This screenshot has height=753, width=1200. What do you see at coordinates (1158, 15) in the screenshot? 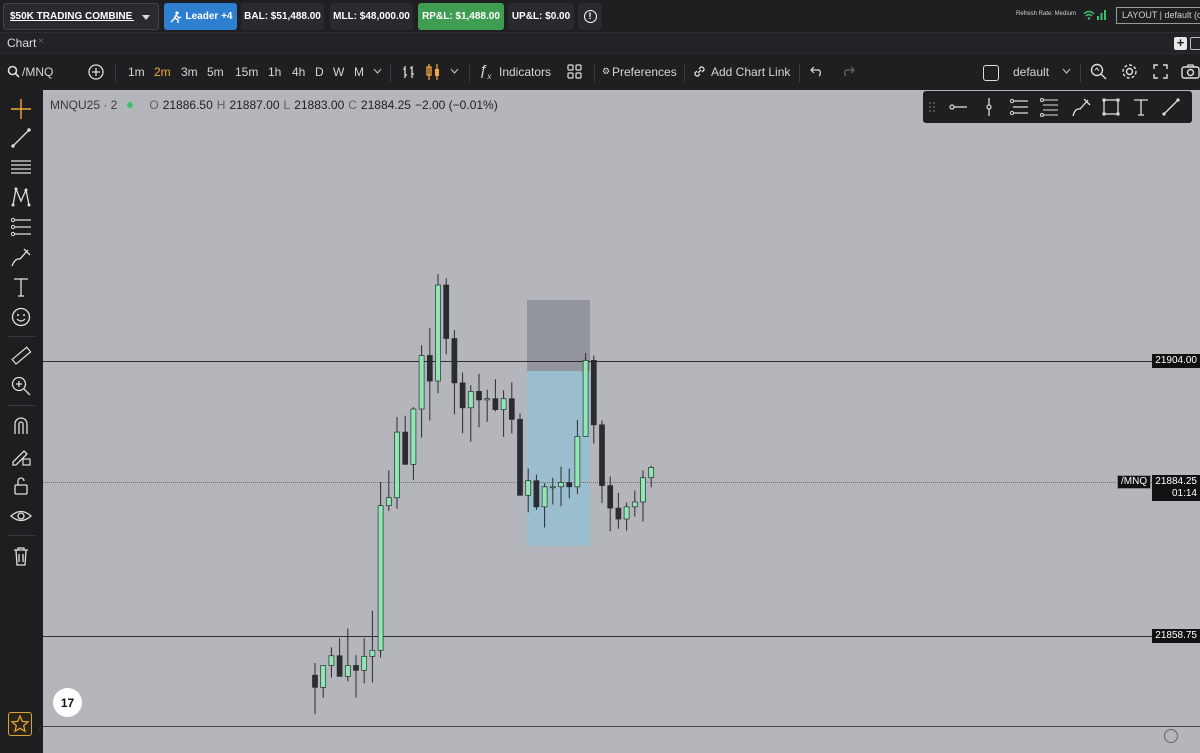
I see `layout-selector: LAYOUT | default (d` at bounding box center [1158, 15].